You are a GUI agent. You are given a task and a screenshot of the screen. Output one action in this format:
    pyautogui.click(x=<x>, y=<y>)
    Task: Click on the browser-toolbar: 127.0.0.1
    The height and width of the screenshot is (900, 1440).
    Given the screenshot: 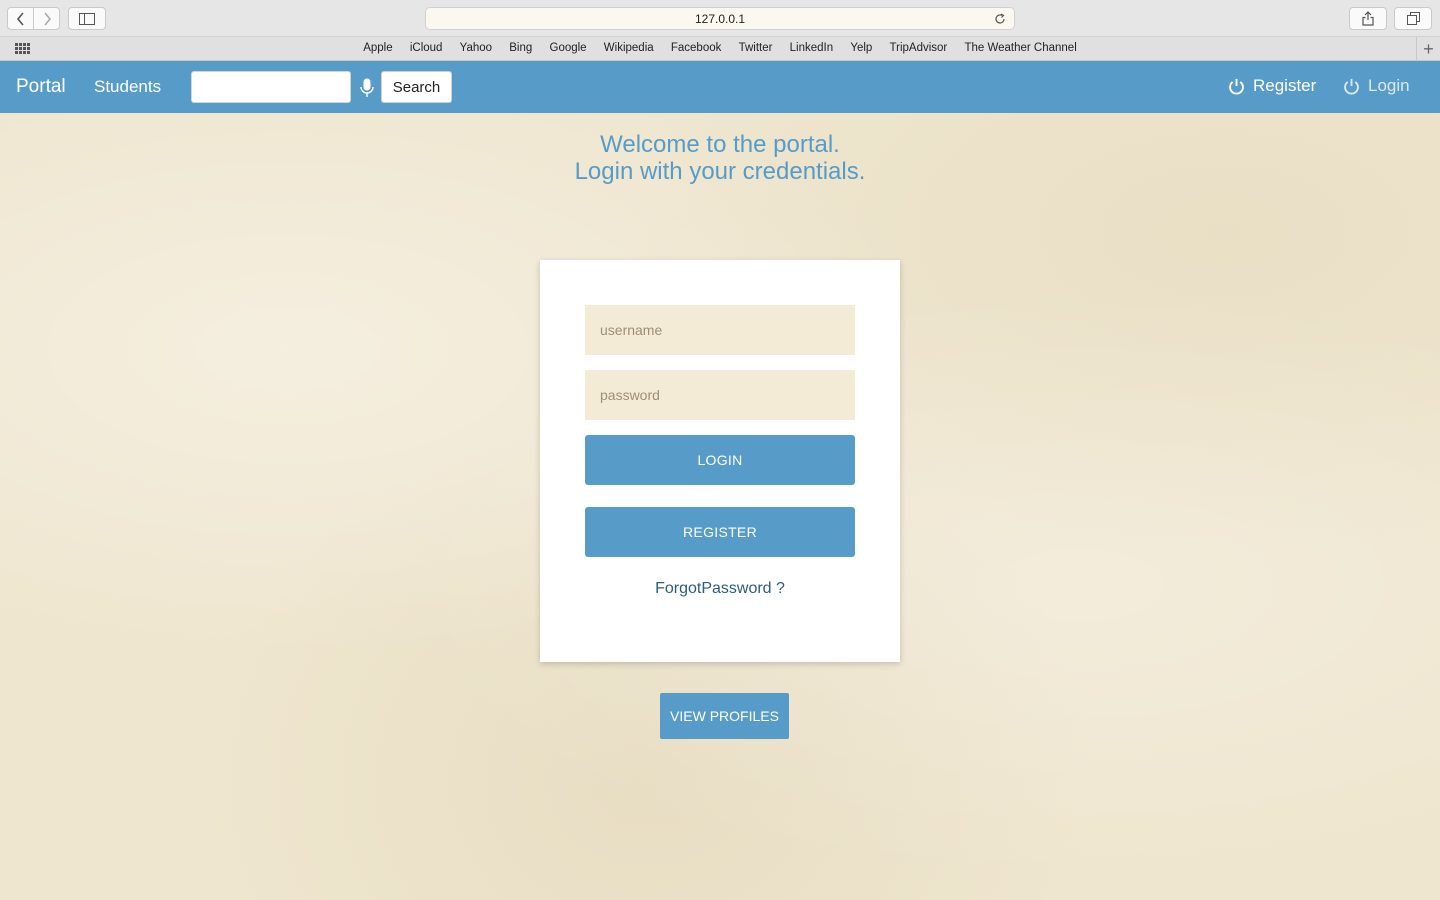 What is the action you would take?
    pyautogui.click(x=720, y=18)
    